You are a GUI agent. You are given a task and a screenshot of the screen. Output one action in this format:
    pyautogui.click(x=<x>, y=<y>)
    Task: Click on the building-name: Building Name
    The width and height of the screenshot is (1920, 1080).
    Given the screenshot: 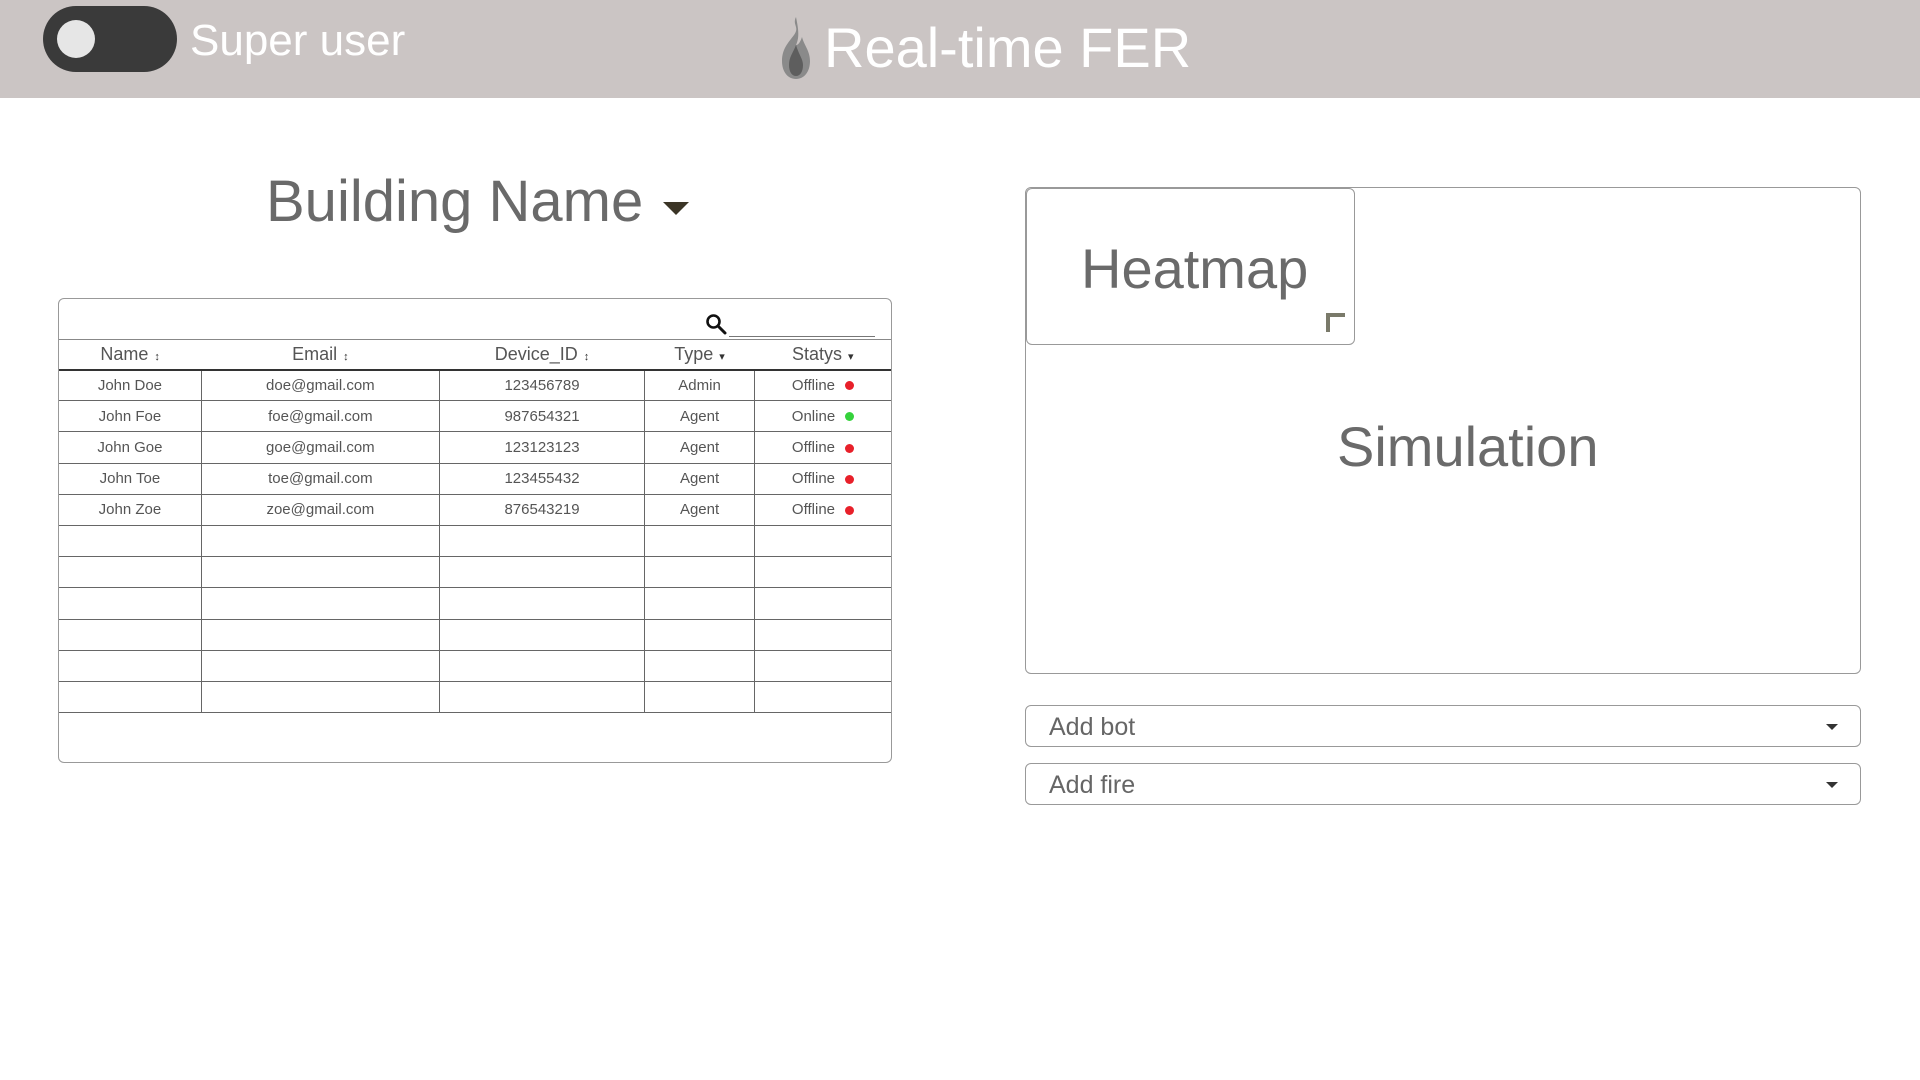 What is the action you would take?
    pyautogui.click(x=455, y=201)
    